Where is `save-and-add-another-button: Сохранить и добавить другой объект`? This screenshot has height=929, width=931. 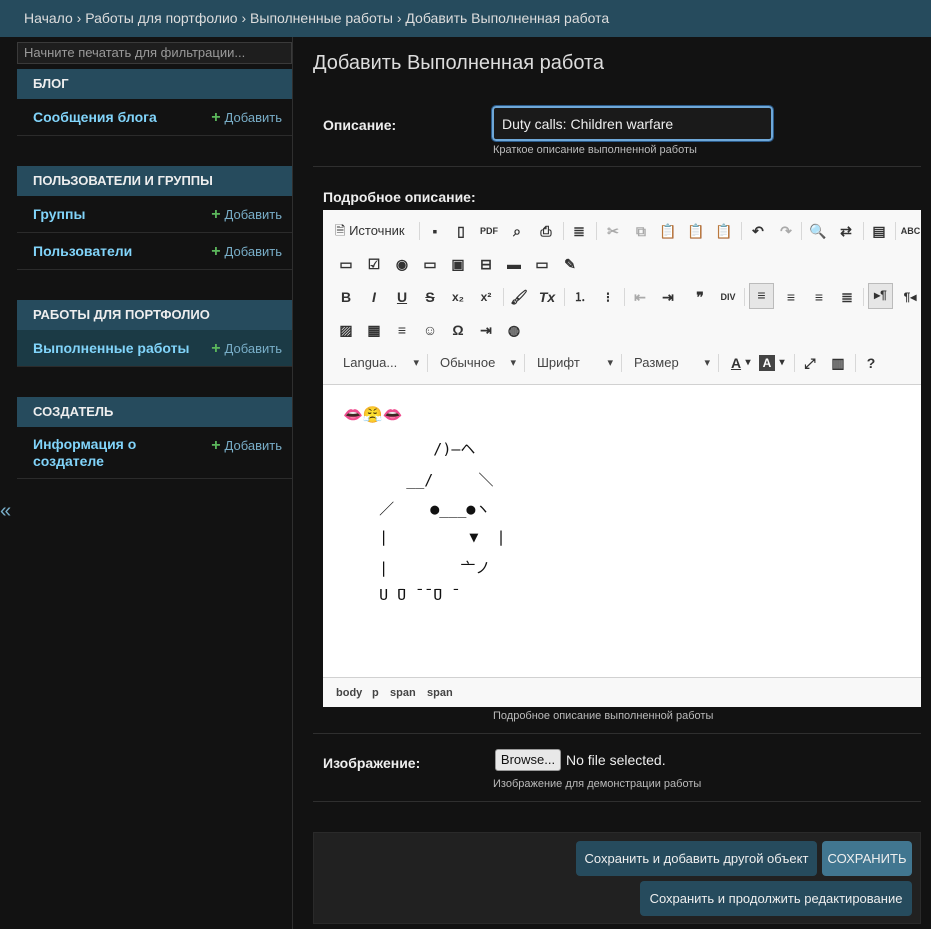 save-and-add-another-button: Сохранить и добавить другой объект is located at coordinates (696, 858).